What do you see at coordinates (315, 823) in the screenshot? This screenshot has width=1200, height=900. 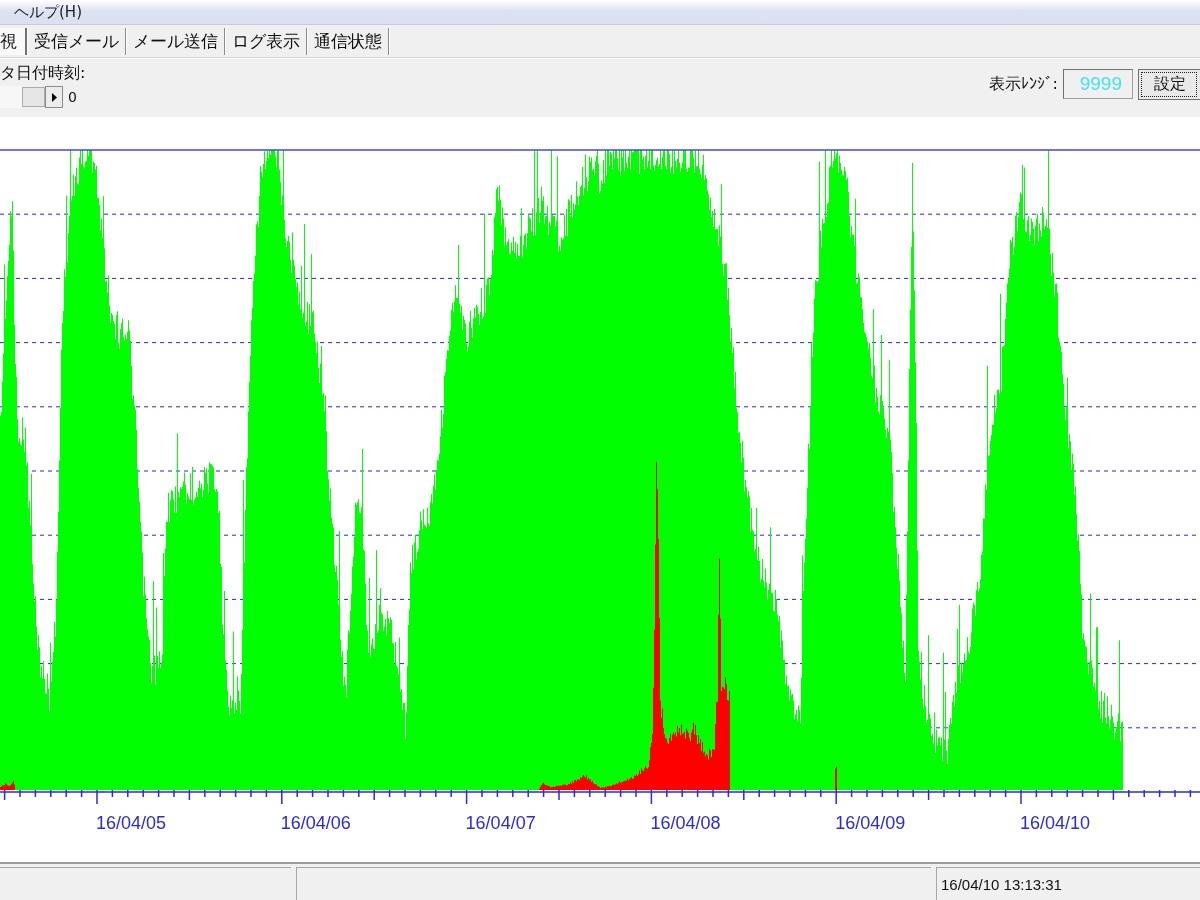 I see `axis-date-label: 16/04/06` at bounding box center [315, 823].